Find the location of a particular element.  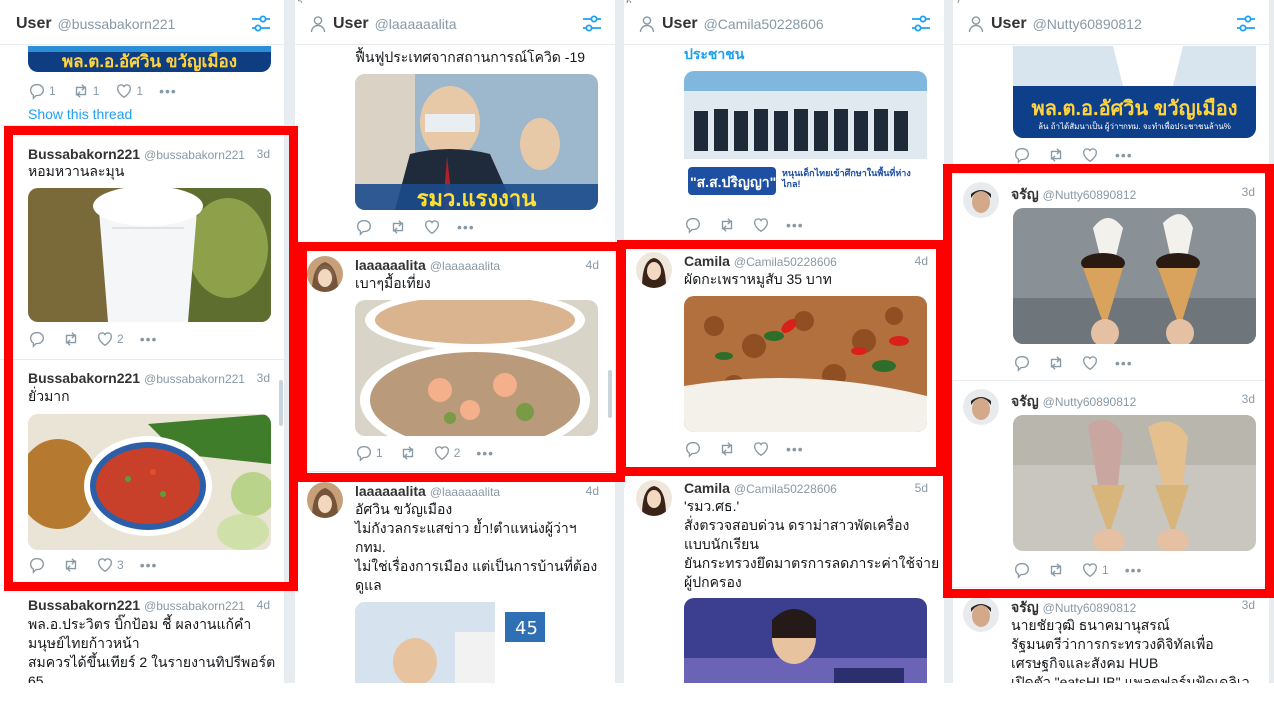

show-thread-link: Show this thread is located at coordinates (80, 114).